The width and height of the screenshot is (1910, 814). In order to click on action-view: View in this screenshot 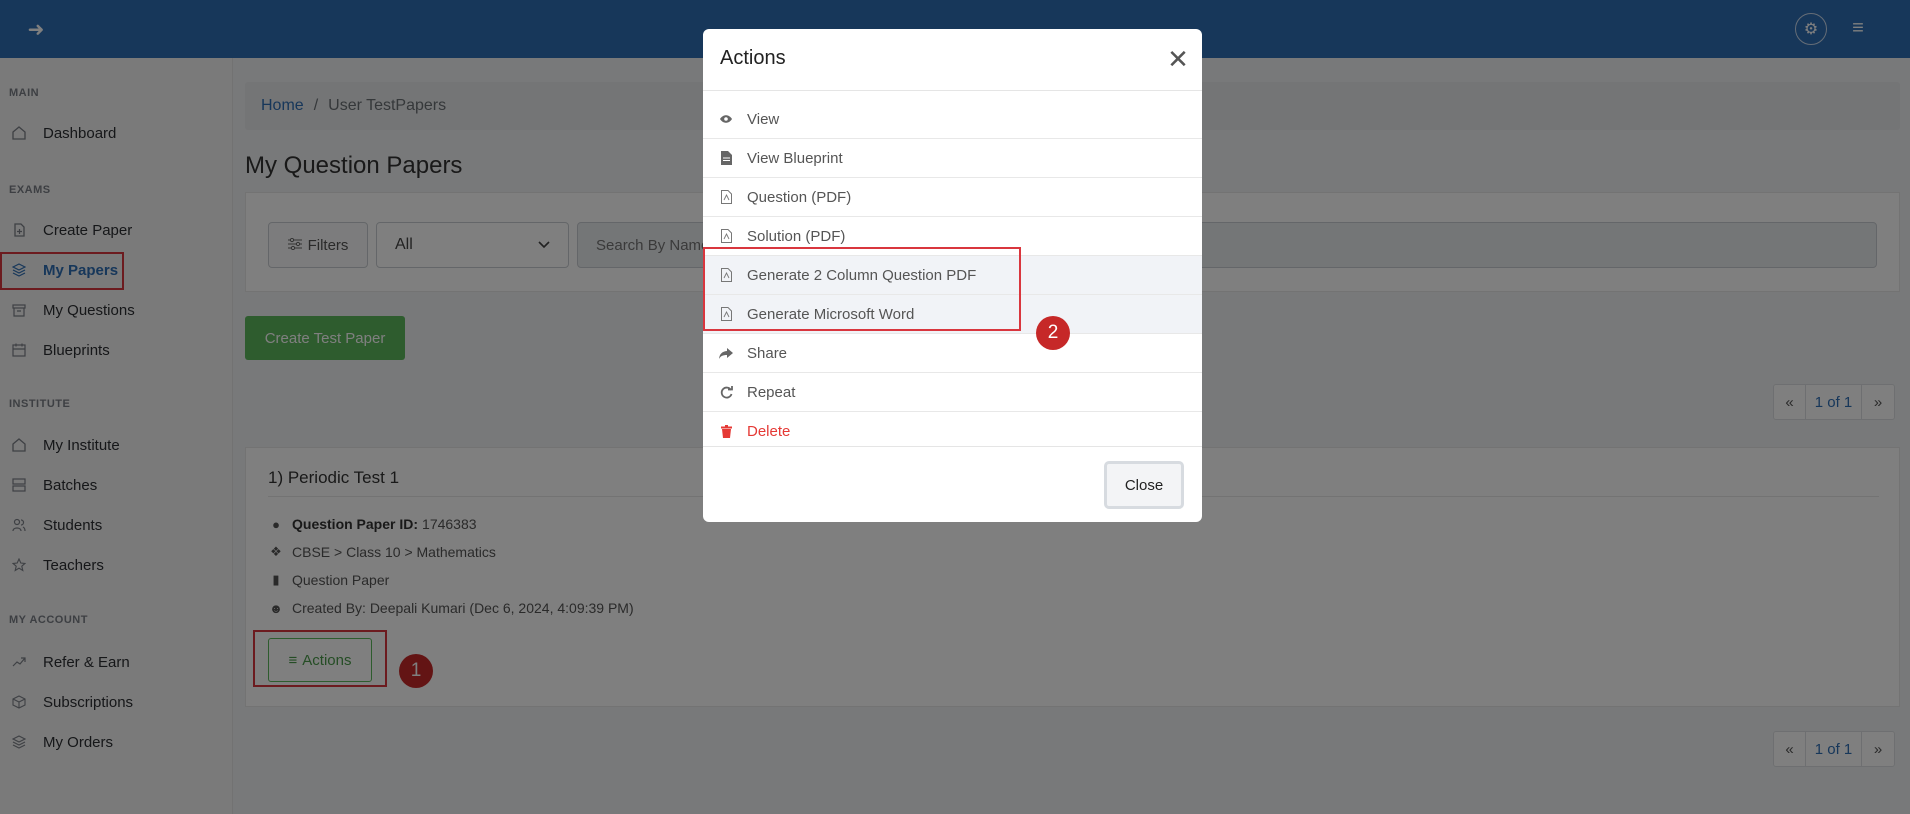, I will do `click(952, 119)`.